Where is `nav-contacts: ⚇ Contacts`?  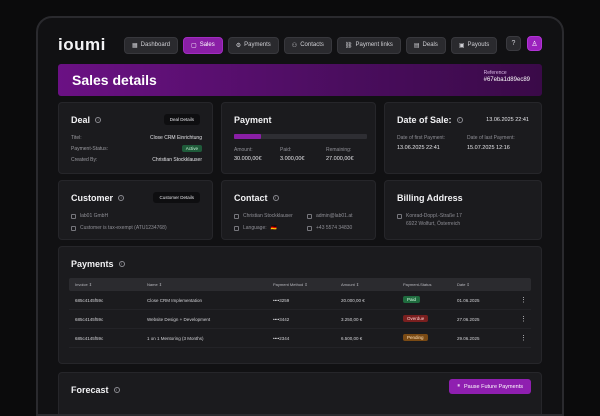 nav-contacts: ⚇ Contacts is located at coordinates (307, 45).